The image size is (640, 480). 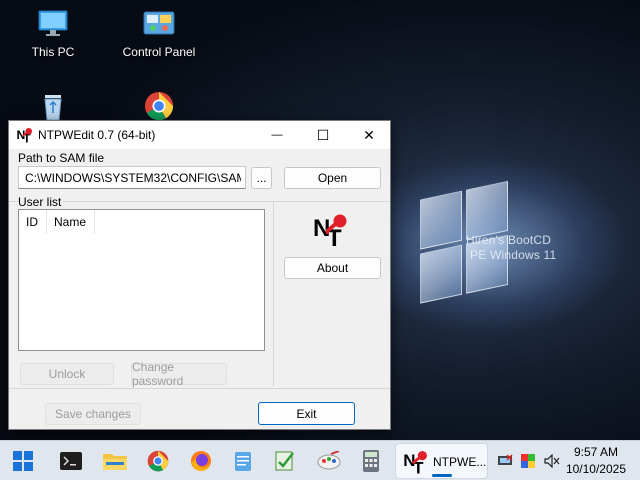 What do you see at coordinates (61, 158) in the screenshot?
I see `path-label: Path to SAM file` at bounding box center [61, 158].